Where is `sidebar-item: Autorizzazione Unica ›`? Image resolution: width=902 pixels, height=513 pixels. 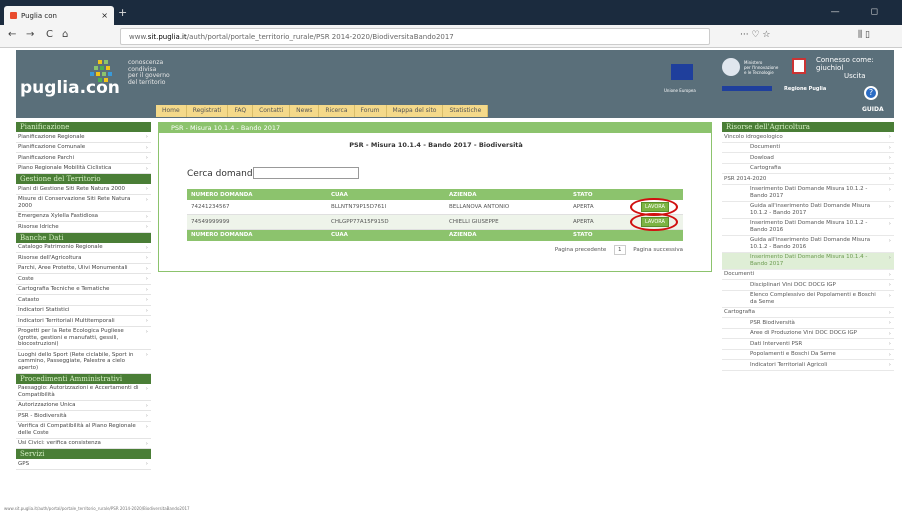
sidebar-item: Autorizzazione Unica › is located at coordinates (83, 406).